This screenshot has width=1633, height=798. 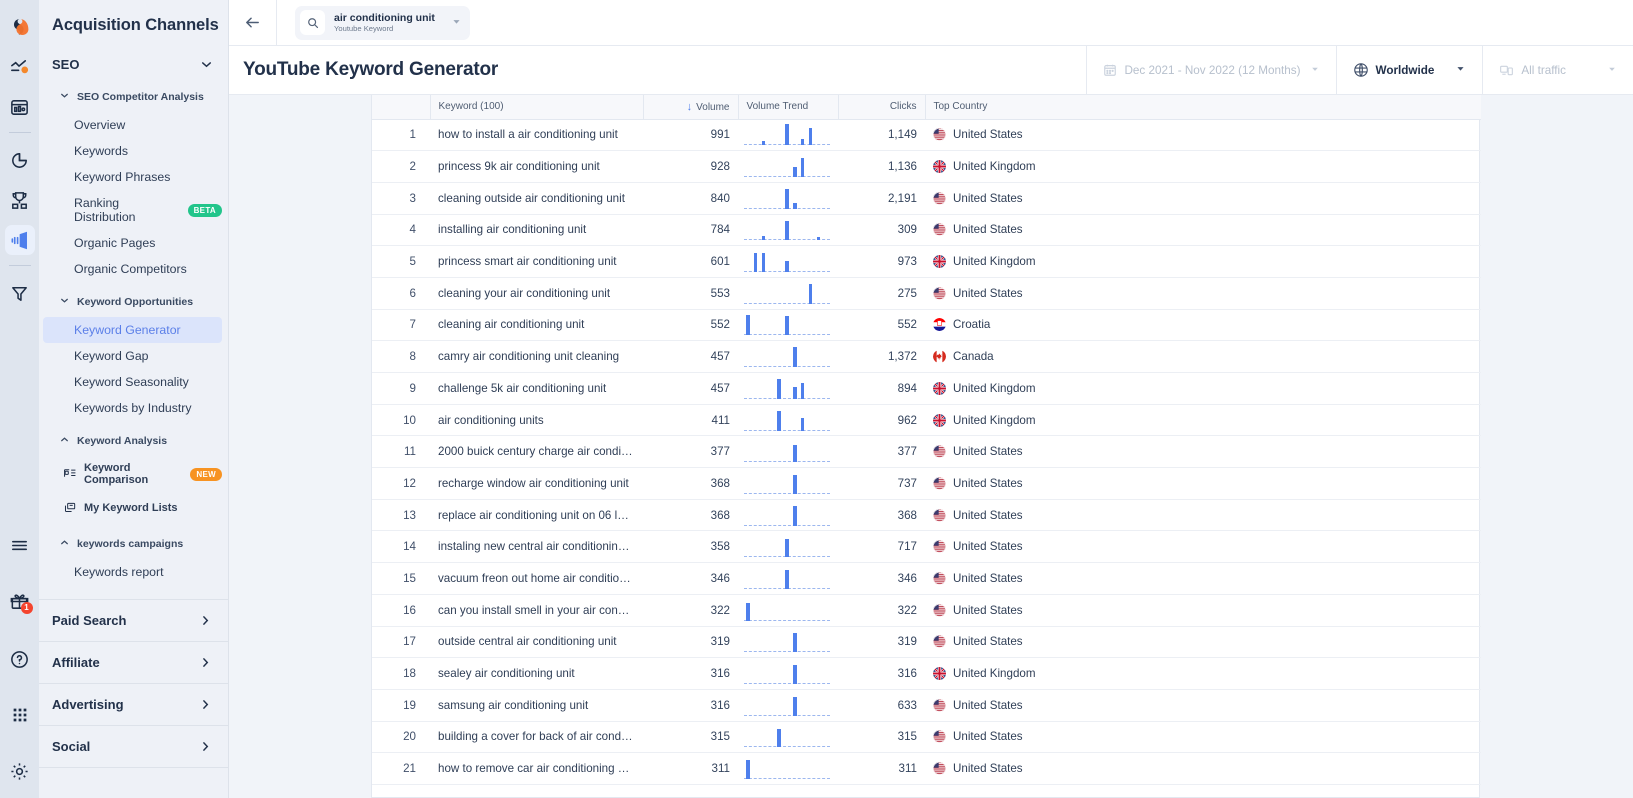 What do you see at coordinates (536, 293) in the screenshot?
I see `row-keyword: cleaning your air conditioning unit` at bounding box center [536, 293].